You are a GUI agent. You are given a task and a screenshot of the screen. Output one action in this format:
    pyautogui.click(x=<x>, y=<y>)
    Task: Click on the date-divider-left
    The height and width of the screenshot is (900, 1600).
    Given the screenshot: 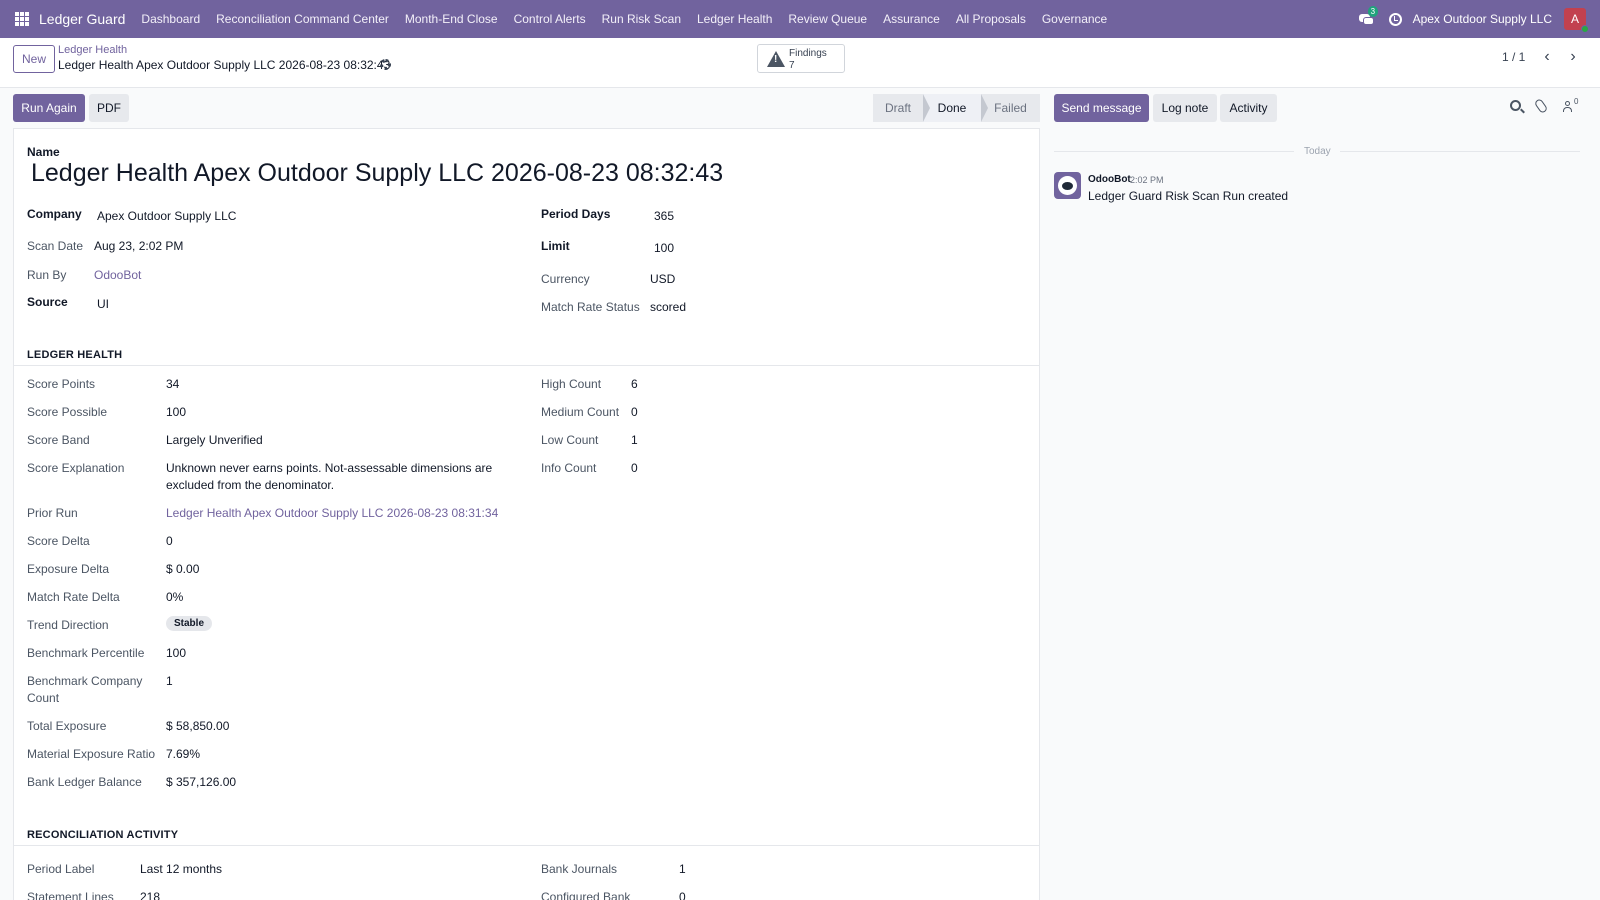 What is the action you would take?
    pyautogui.click(x=1174, y=151)
    